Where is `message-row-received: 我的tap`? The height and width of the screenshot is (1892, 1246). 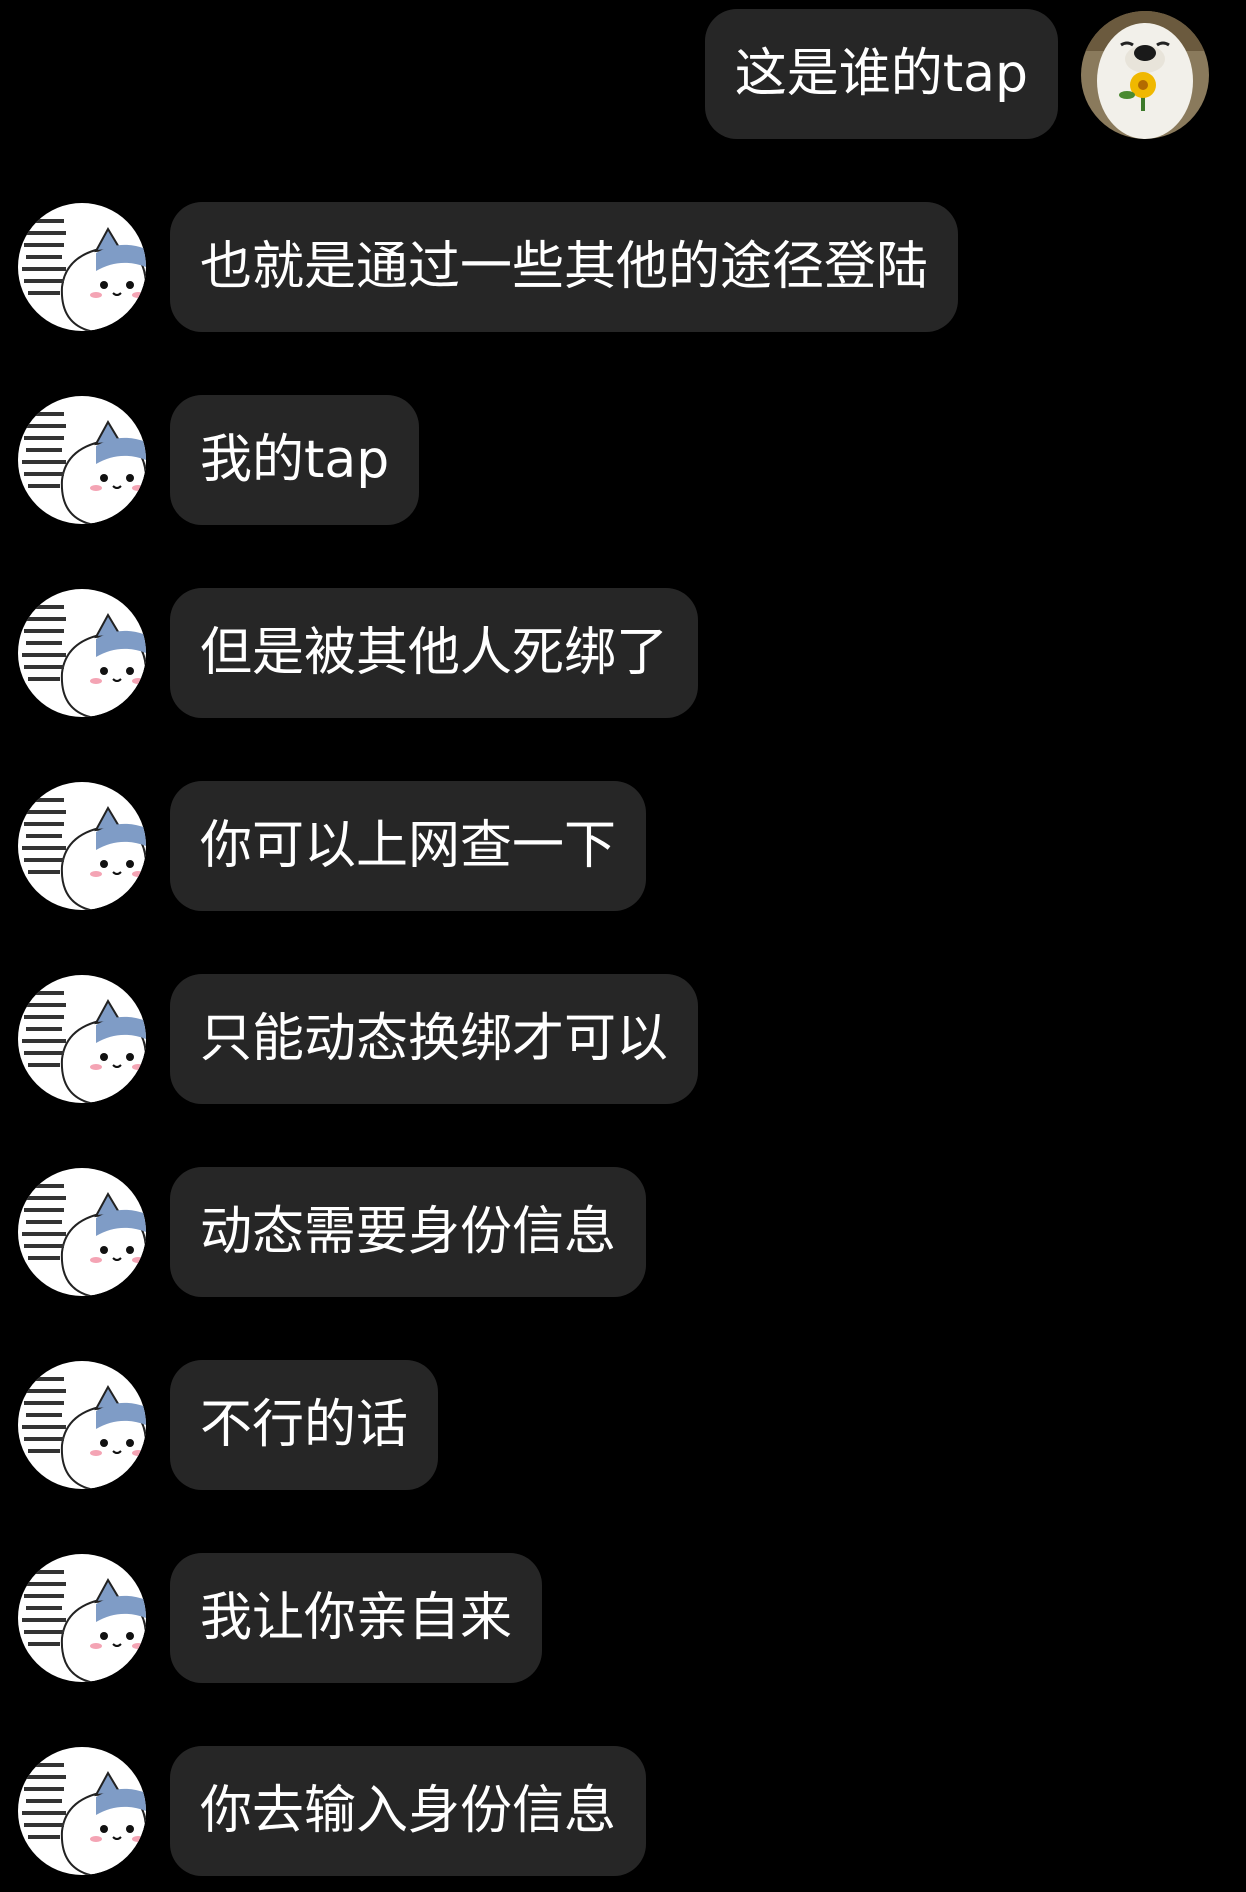 message-row-received: 我的tap is located at coordinates (623, 460).